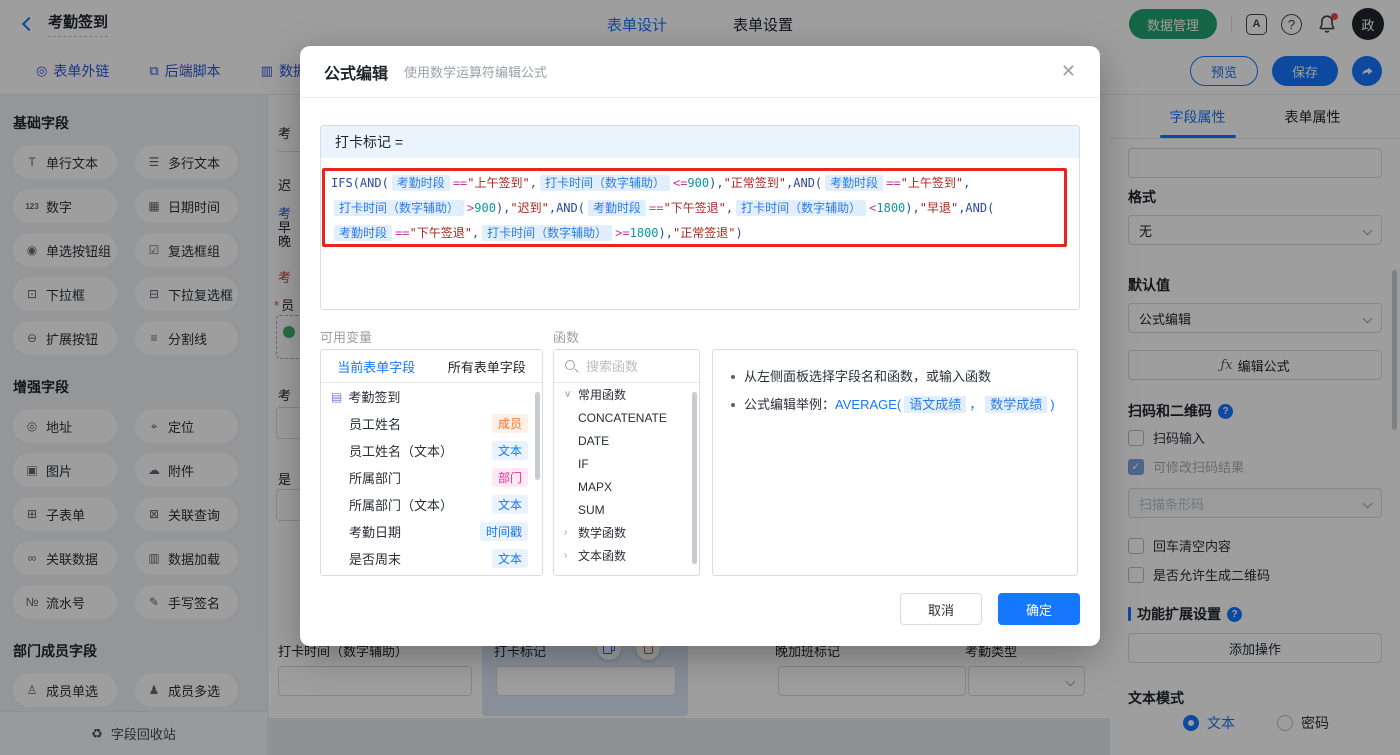 This screenshot has width=1400, height=755. I want to click on variable-root-name: 考勤签到, so click(374, 397).